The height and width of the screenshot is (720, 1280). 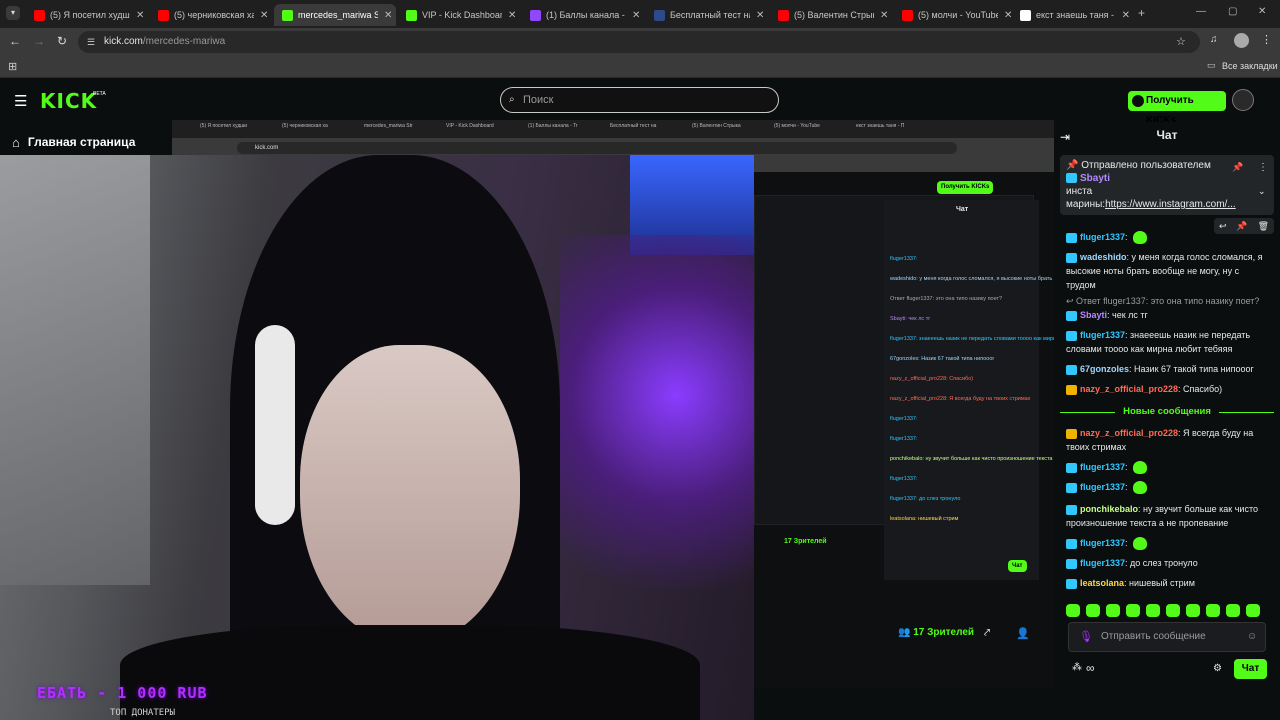 I want to click on forward-icon: →, so click(x=39, y=41).